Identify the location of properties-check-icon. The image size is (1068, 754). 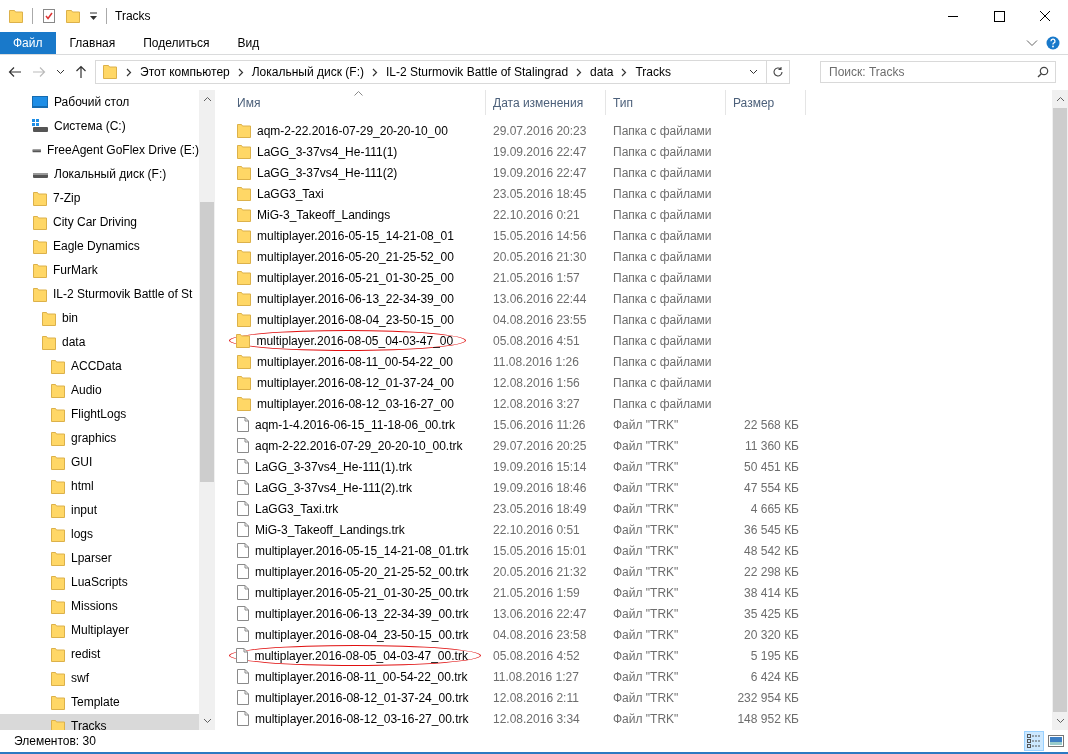
(49, 16).